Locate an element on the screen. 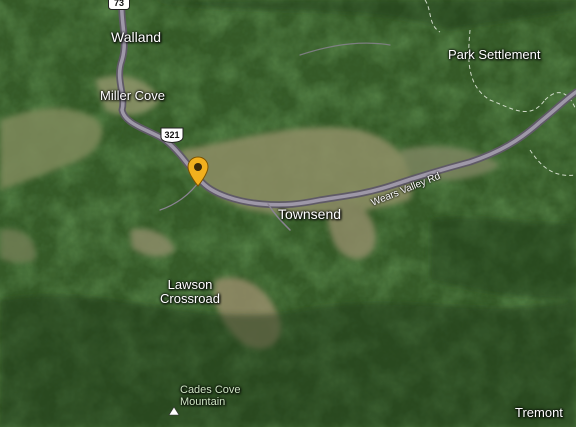  mountain-peak-icon is located at coordinates (174, 411).